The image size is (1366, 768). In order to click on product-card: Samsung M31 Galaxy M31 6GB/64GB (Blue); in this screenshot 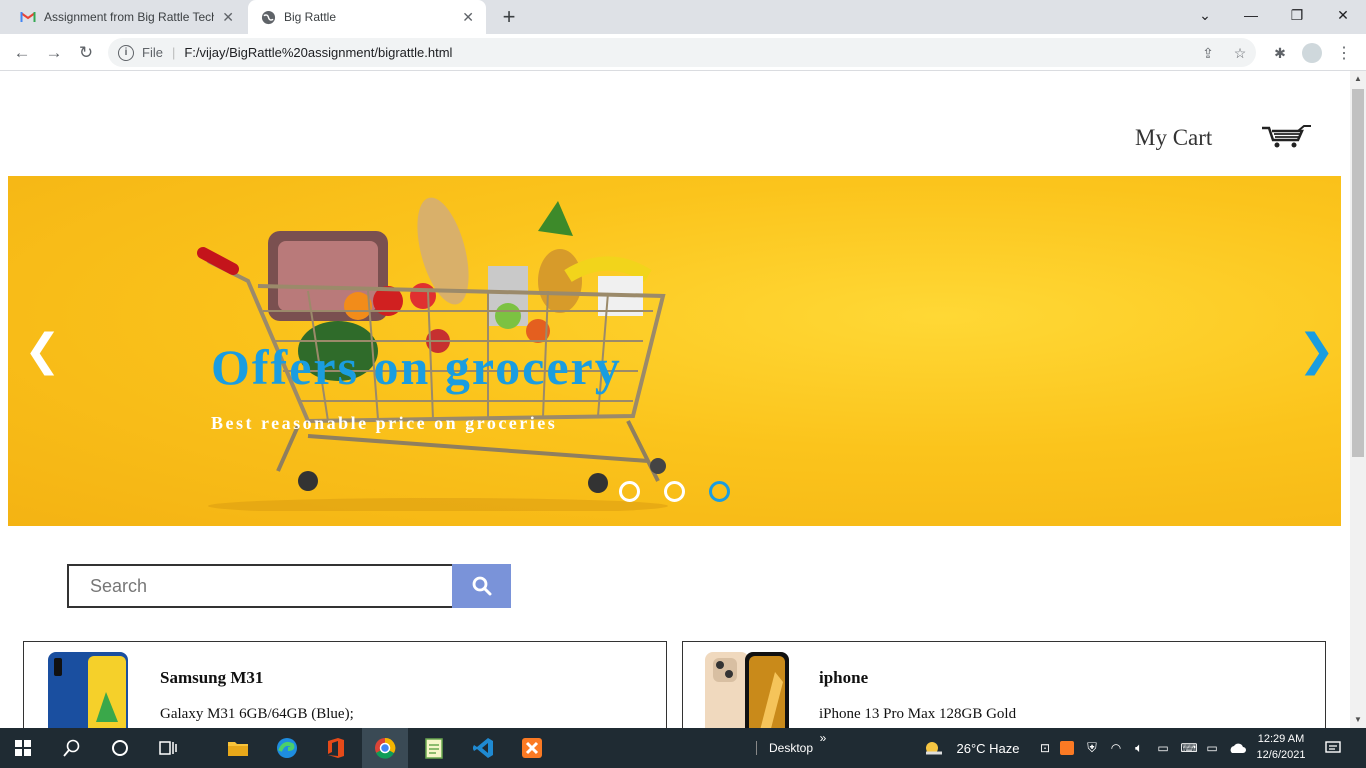, I will do `click(345, 684)`.